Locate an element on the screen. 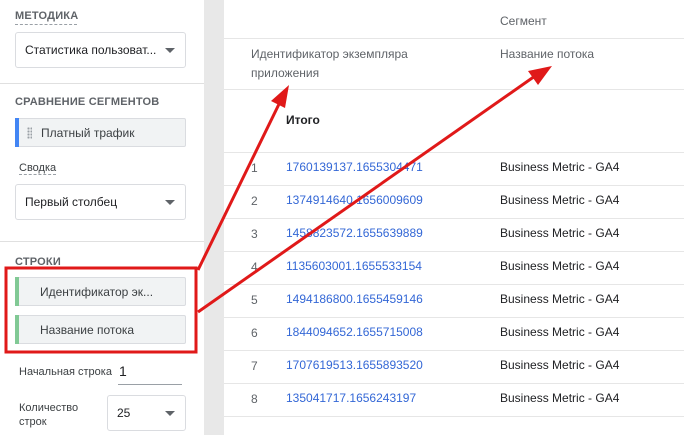  column-header-instance-id: Идентификатор экземпляра is located at coordinates (329, 54).